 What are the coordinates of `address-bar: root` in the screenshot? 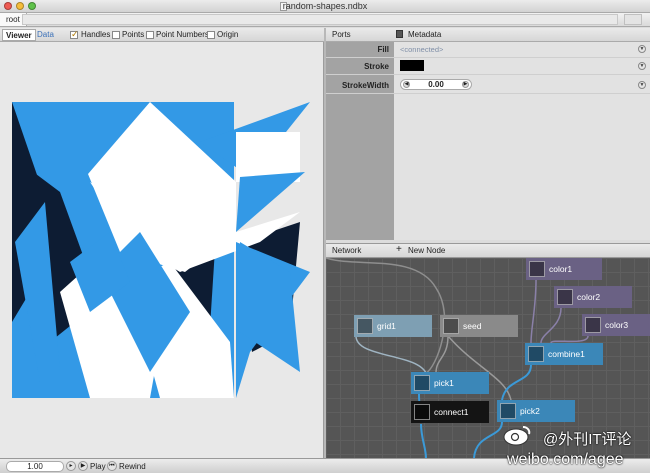 It's located at (325, 20).